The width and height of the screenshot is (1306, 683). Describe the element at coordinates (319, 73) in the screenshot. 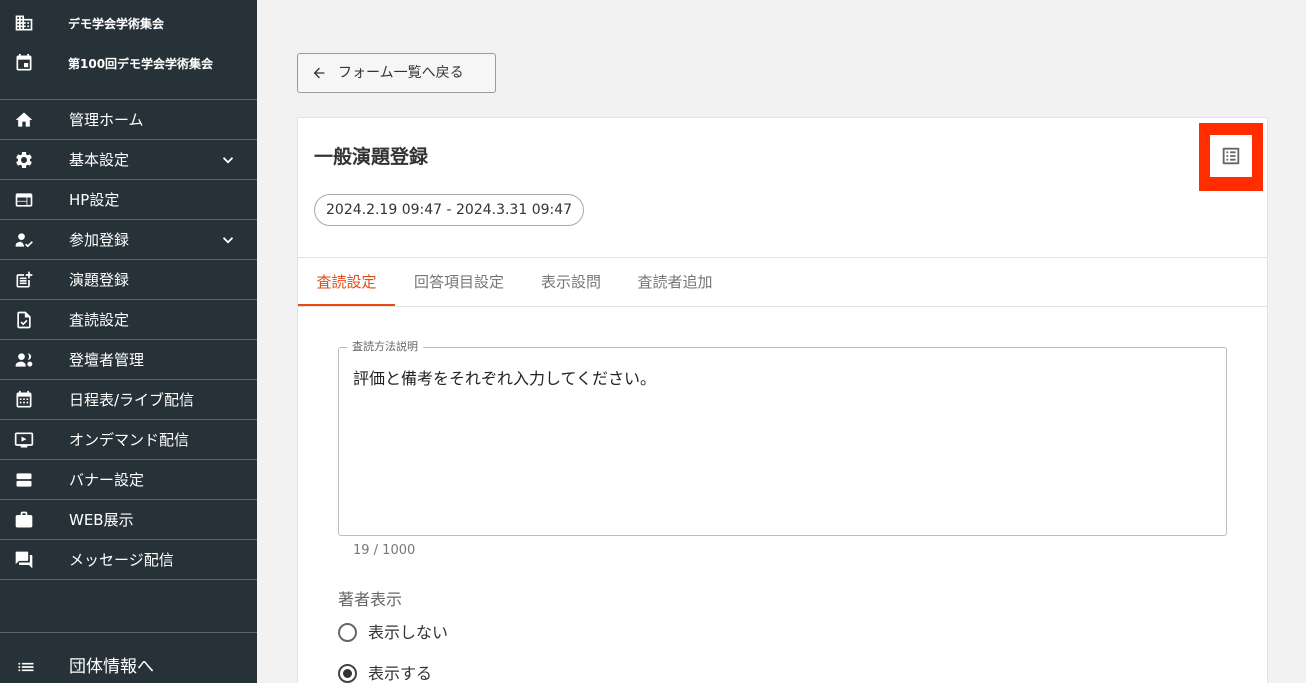

I see `arrow-left-icon` at that location.